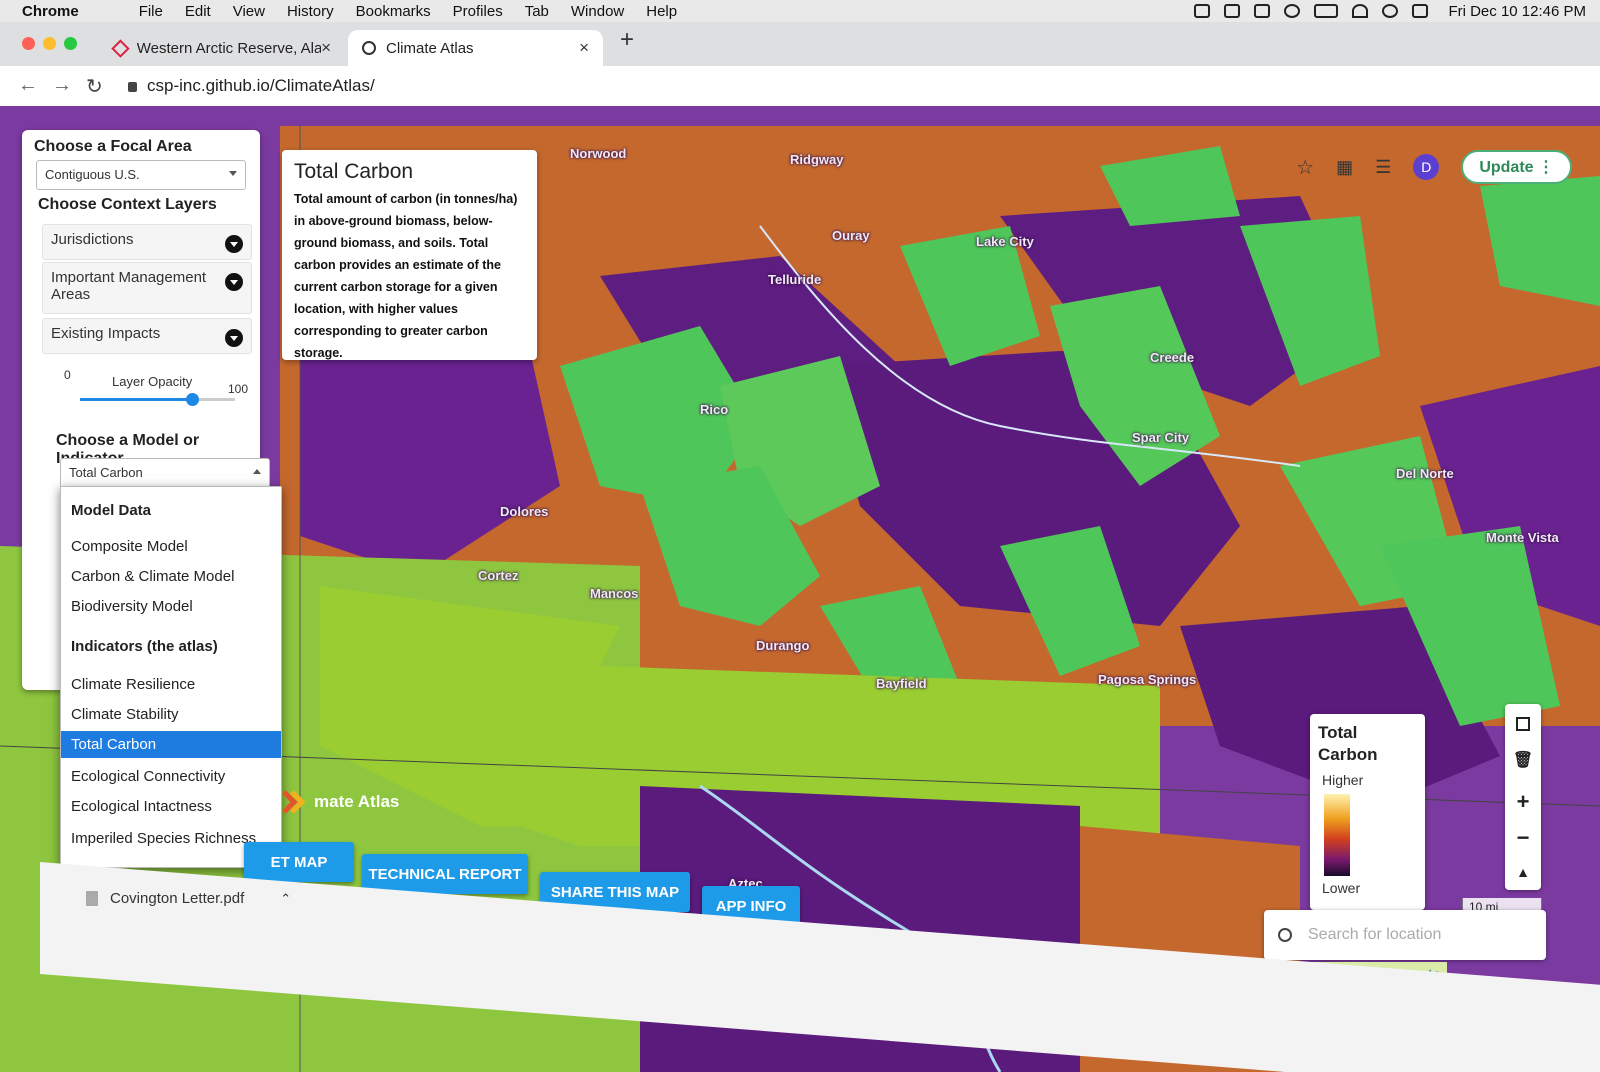 The width and height of the screenshot is (1600, 1072). Describe the element at coordinates (1523, 838) in the screenshot. I see `zoom-out-button: −` at that location.